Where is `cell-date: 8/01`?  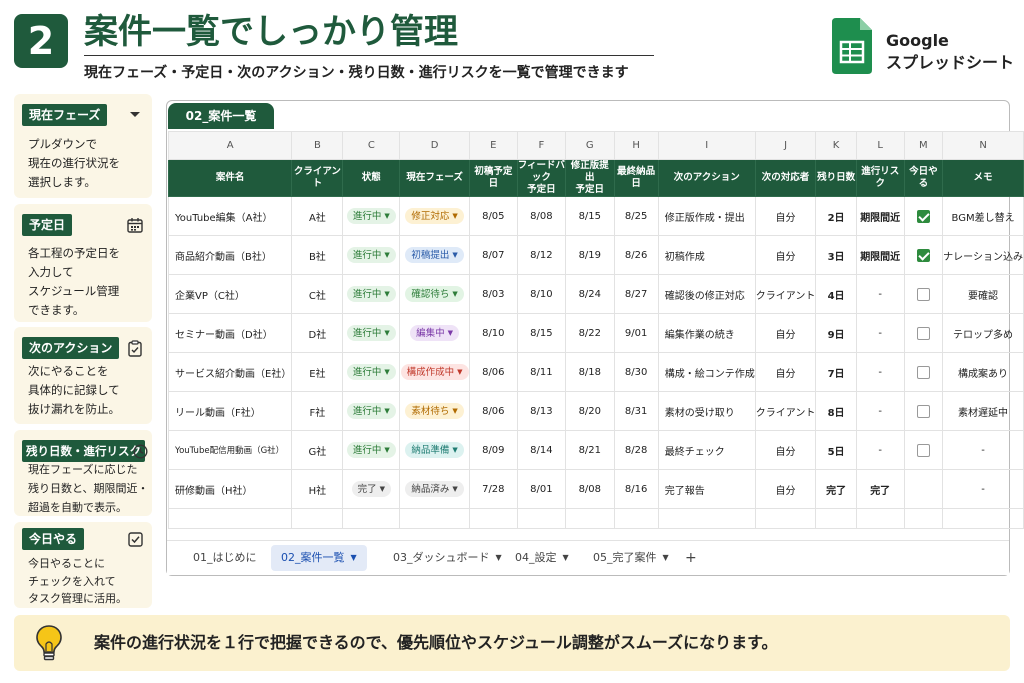 cell-date: 8/01 is located at coordinates (541, 489).